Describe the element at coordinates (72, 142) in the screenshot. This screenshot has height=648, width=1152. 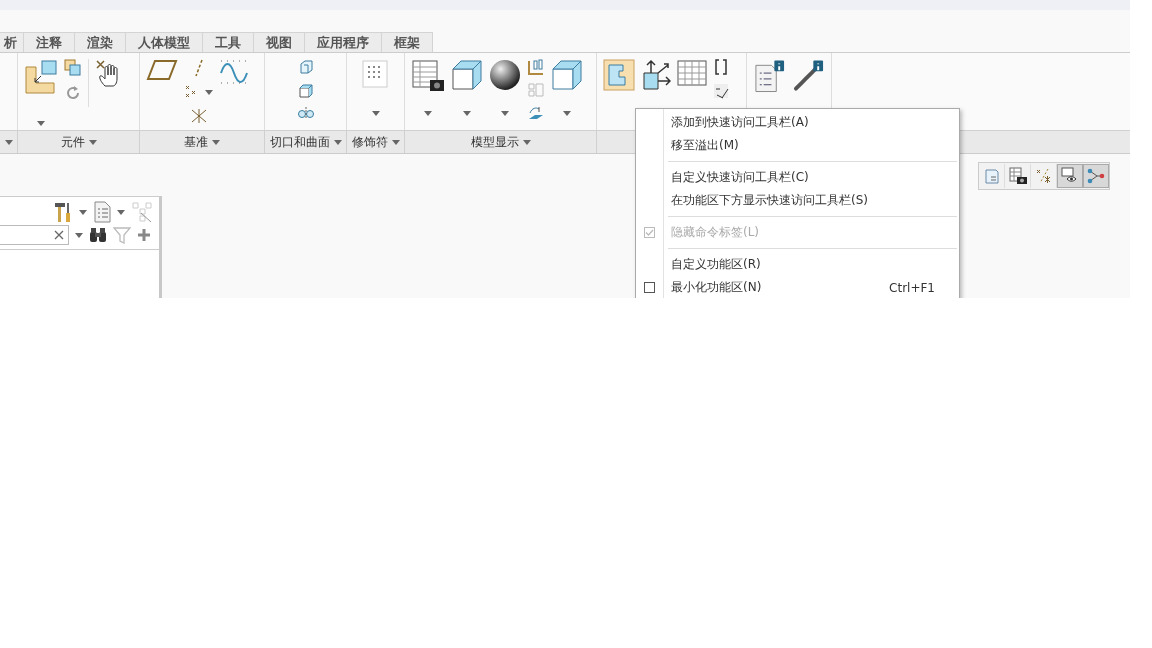
I see `group-label: 元件` at that location.